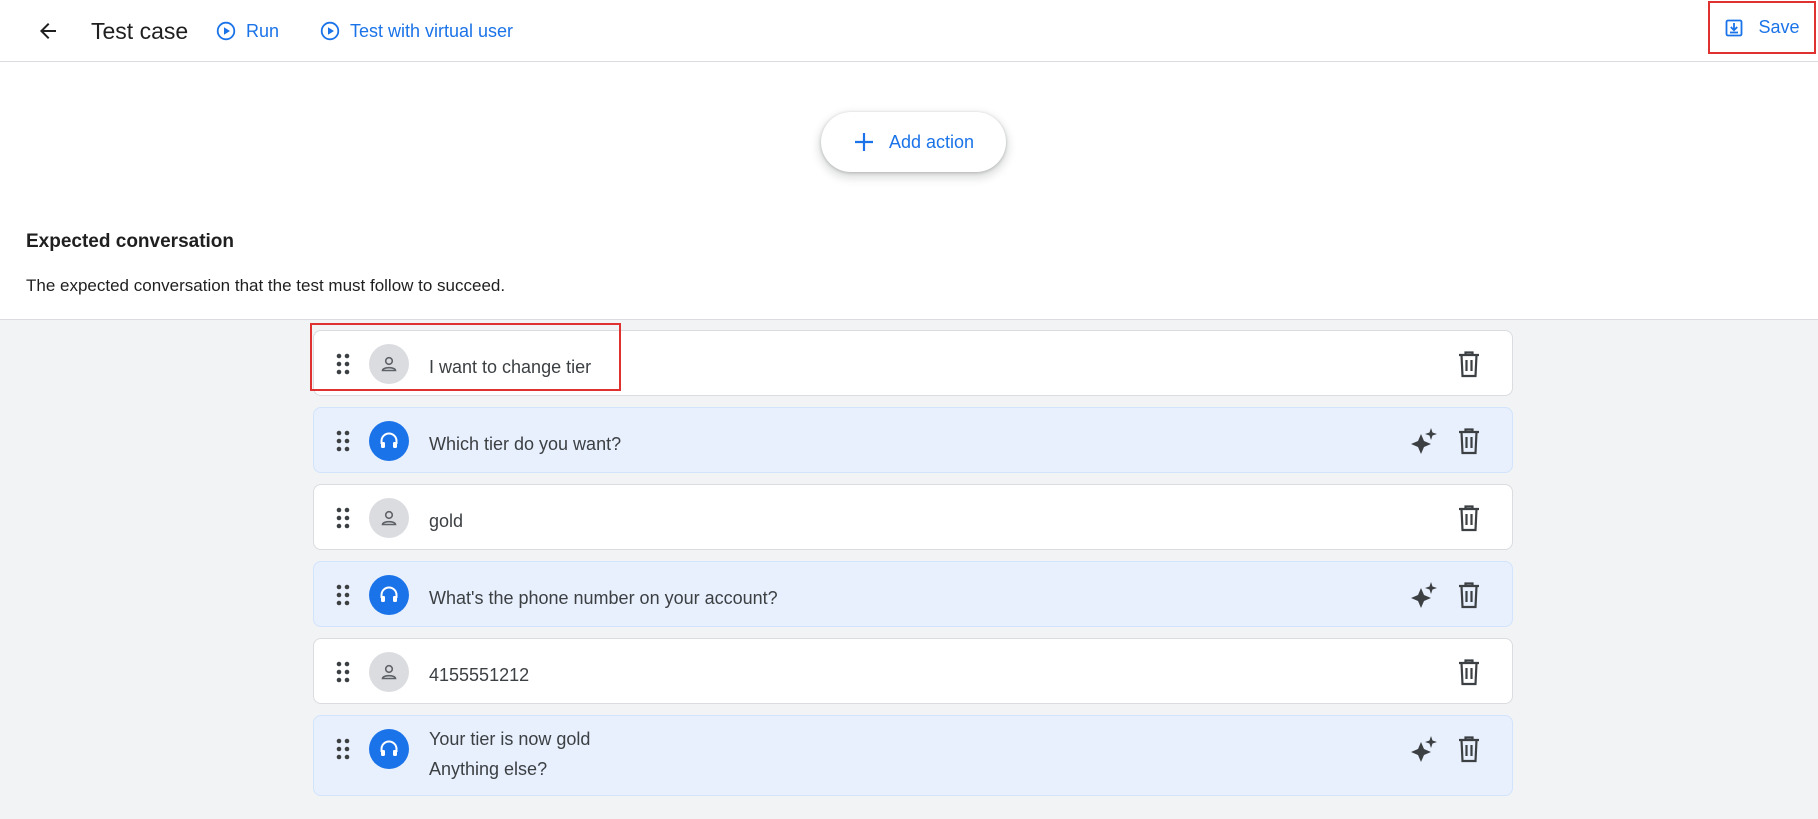  Describe the element at coordinates (263, 30) in the screenshot. I see `run-label: Run` at that location.